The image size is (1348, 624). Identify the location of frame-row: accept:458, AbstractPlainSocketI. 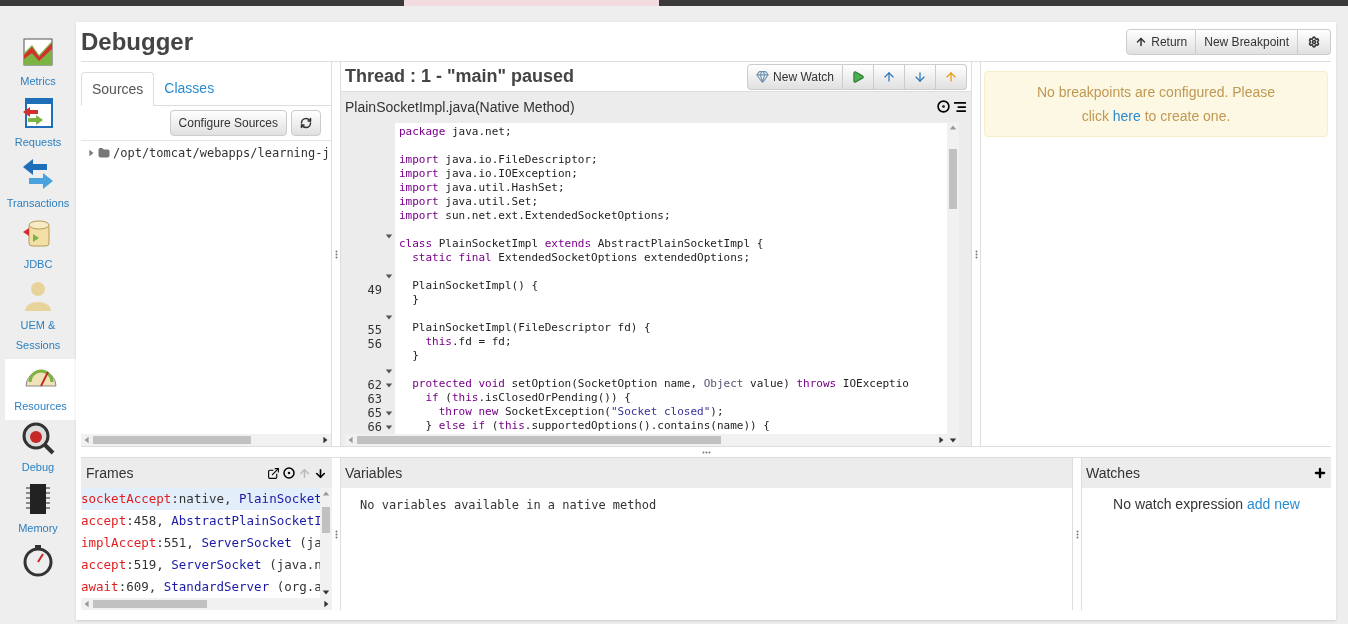
(200, 521).